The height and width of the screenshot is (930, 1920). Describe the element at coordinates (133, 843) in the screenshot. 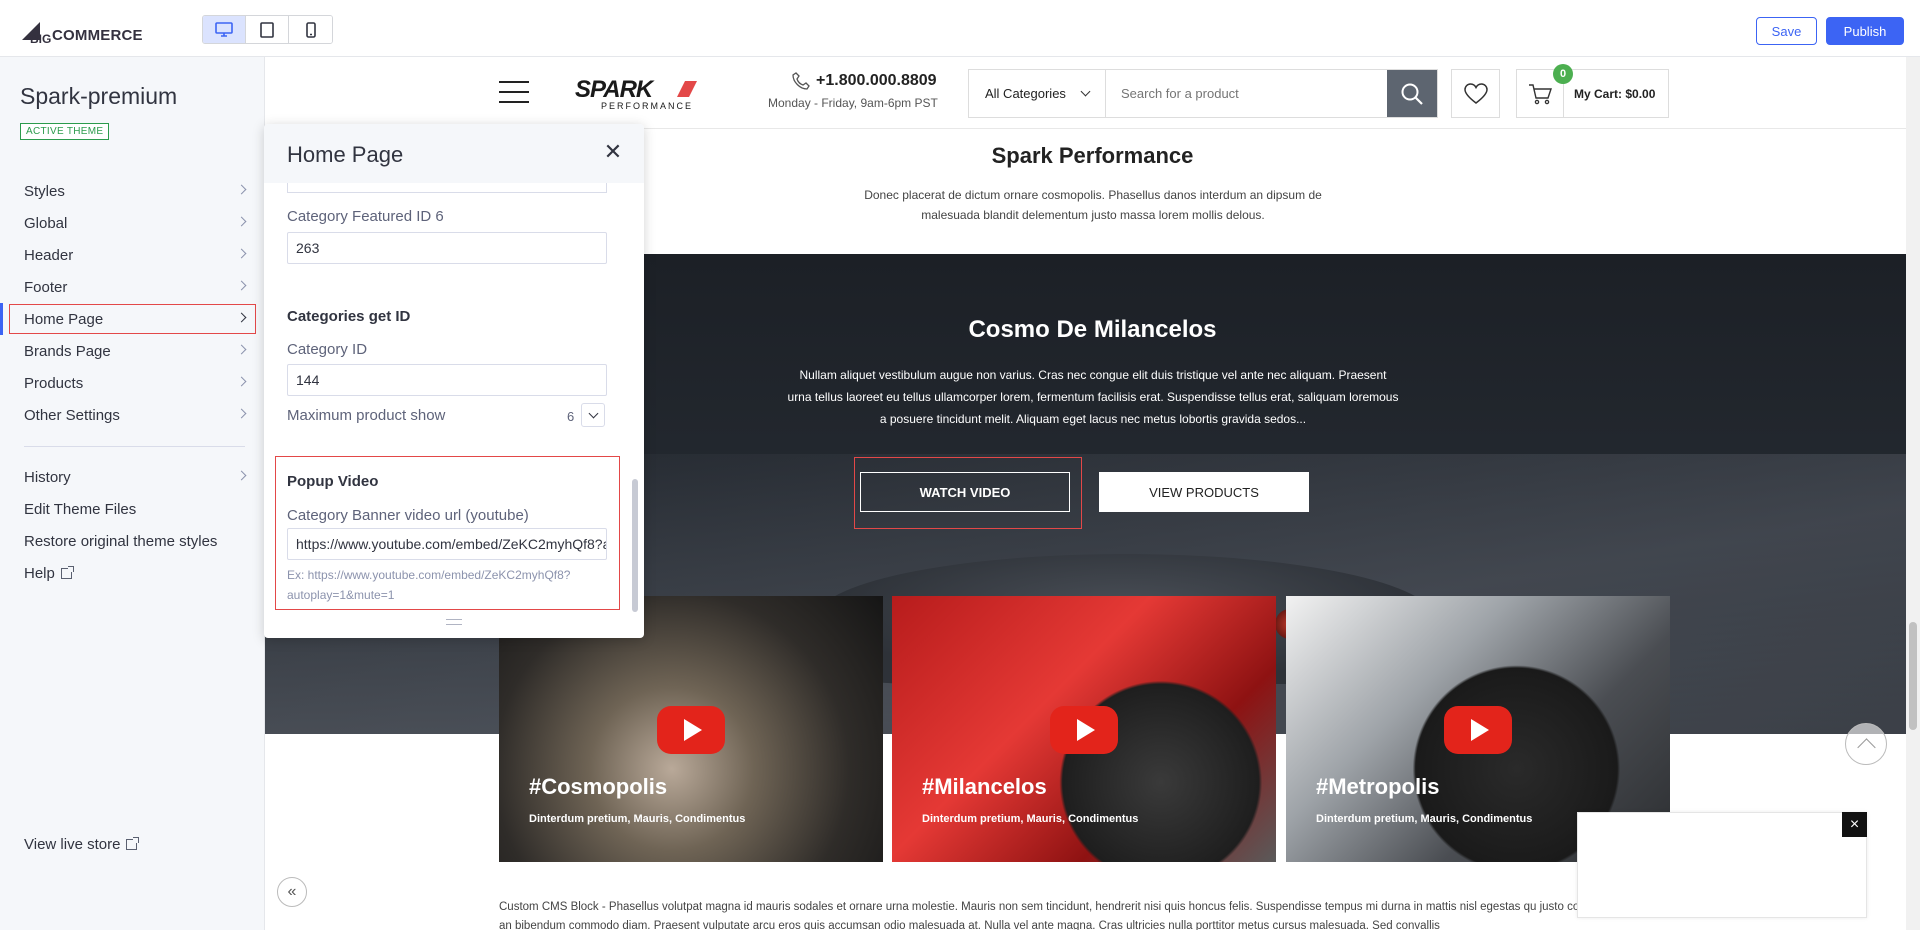

I see `external-link-icon` at that location.